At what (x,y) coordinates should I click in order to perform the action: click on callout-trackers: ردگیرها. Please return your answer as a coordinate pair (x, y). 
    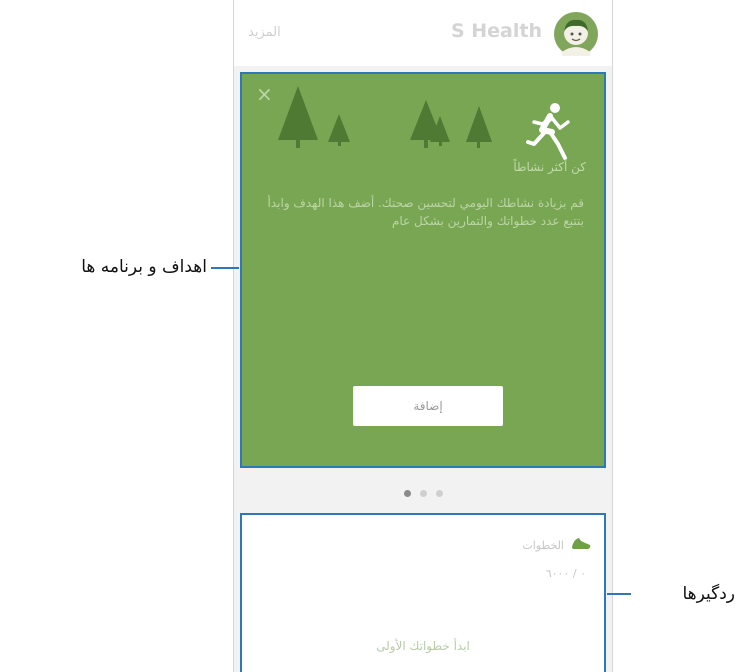
    Looking at the image, I should click on (708, 594).